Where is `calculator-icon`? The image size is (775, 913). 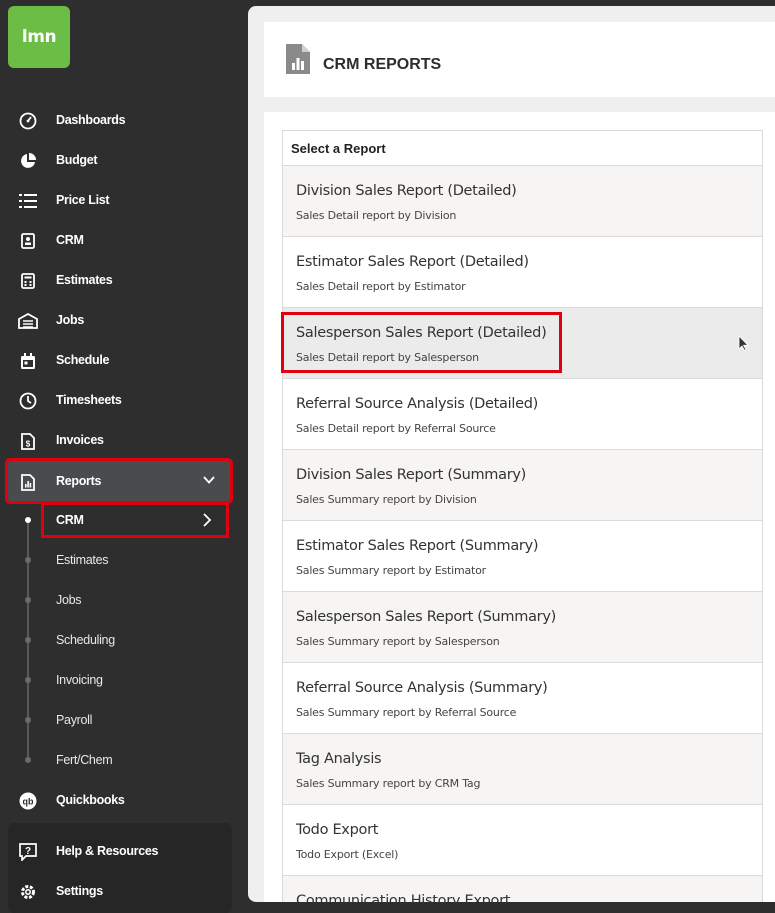 calculator-icon is located at coordinates (28, 281).